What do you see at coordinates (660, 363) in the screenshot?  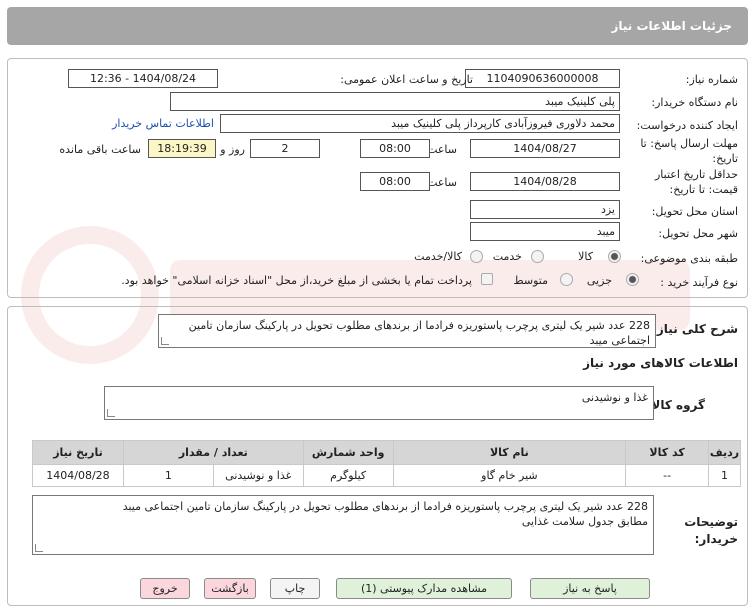 I see `goods-info-title: اطلاعات کالاهای مورد نیاز` at bounding box center [660, 363].